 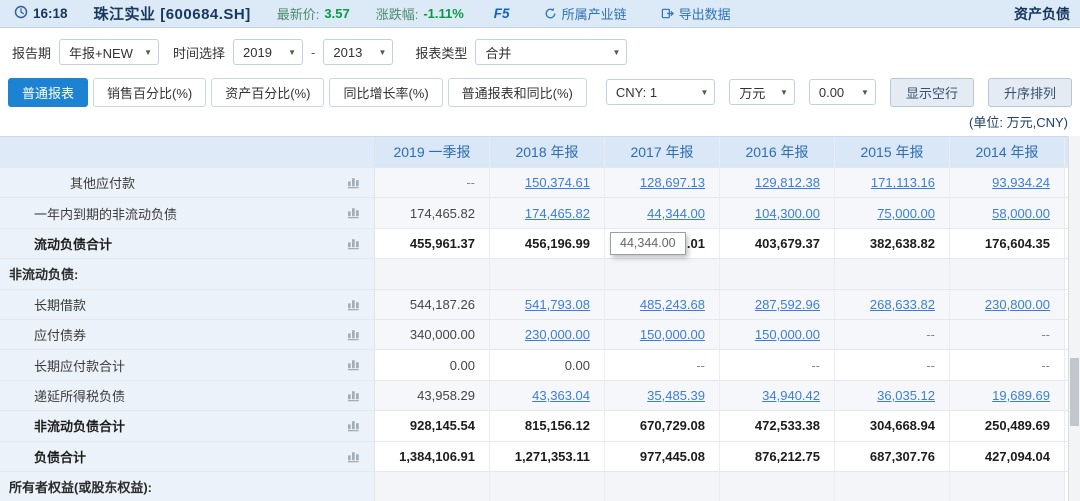 What do you see at coordinates (777, 395) in the screenshot?
I see `cell-link: 34,940.42` at bounding box center [777, 395].